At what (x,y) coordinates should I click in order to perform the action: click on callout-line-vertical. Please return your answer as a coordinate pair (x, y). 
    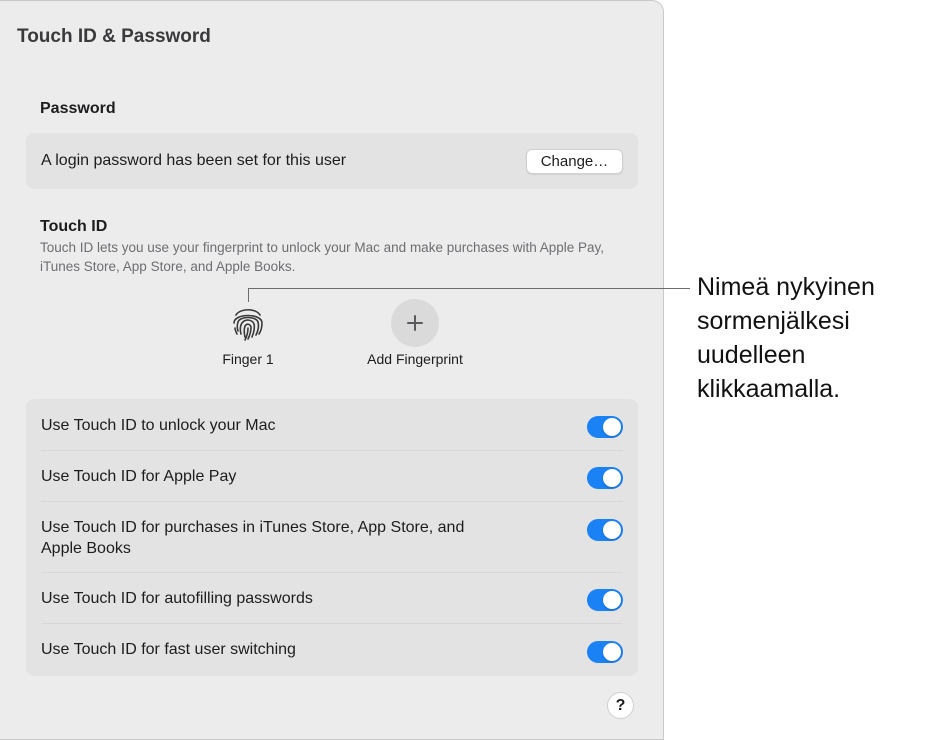
    Looking at the image, I should click on (248, 295).